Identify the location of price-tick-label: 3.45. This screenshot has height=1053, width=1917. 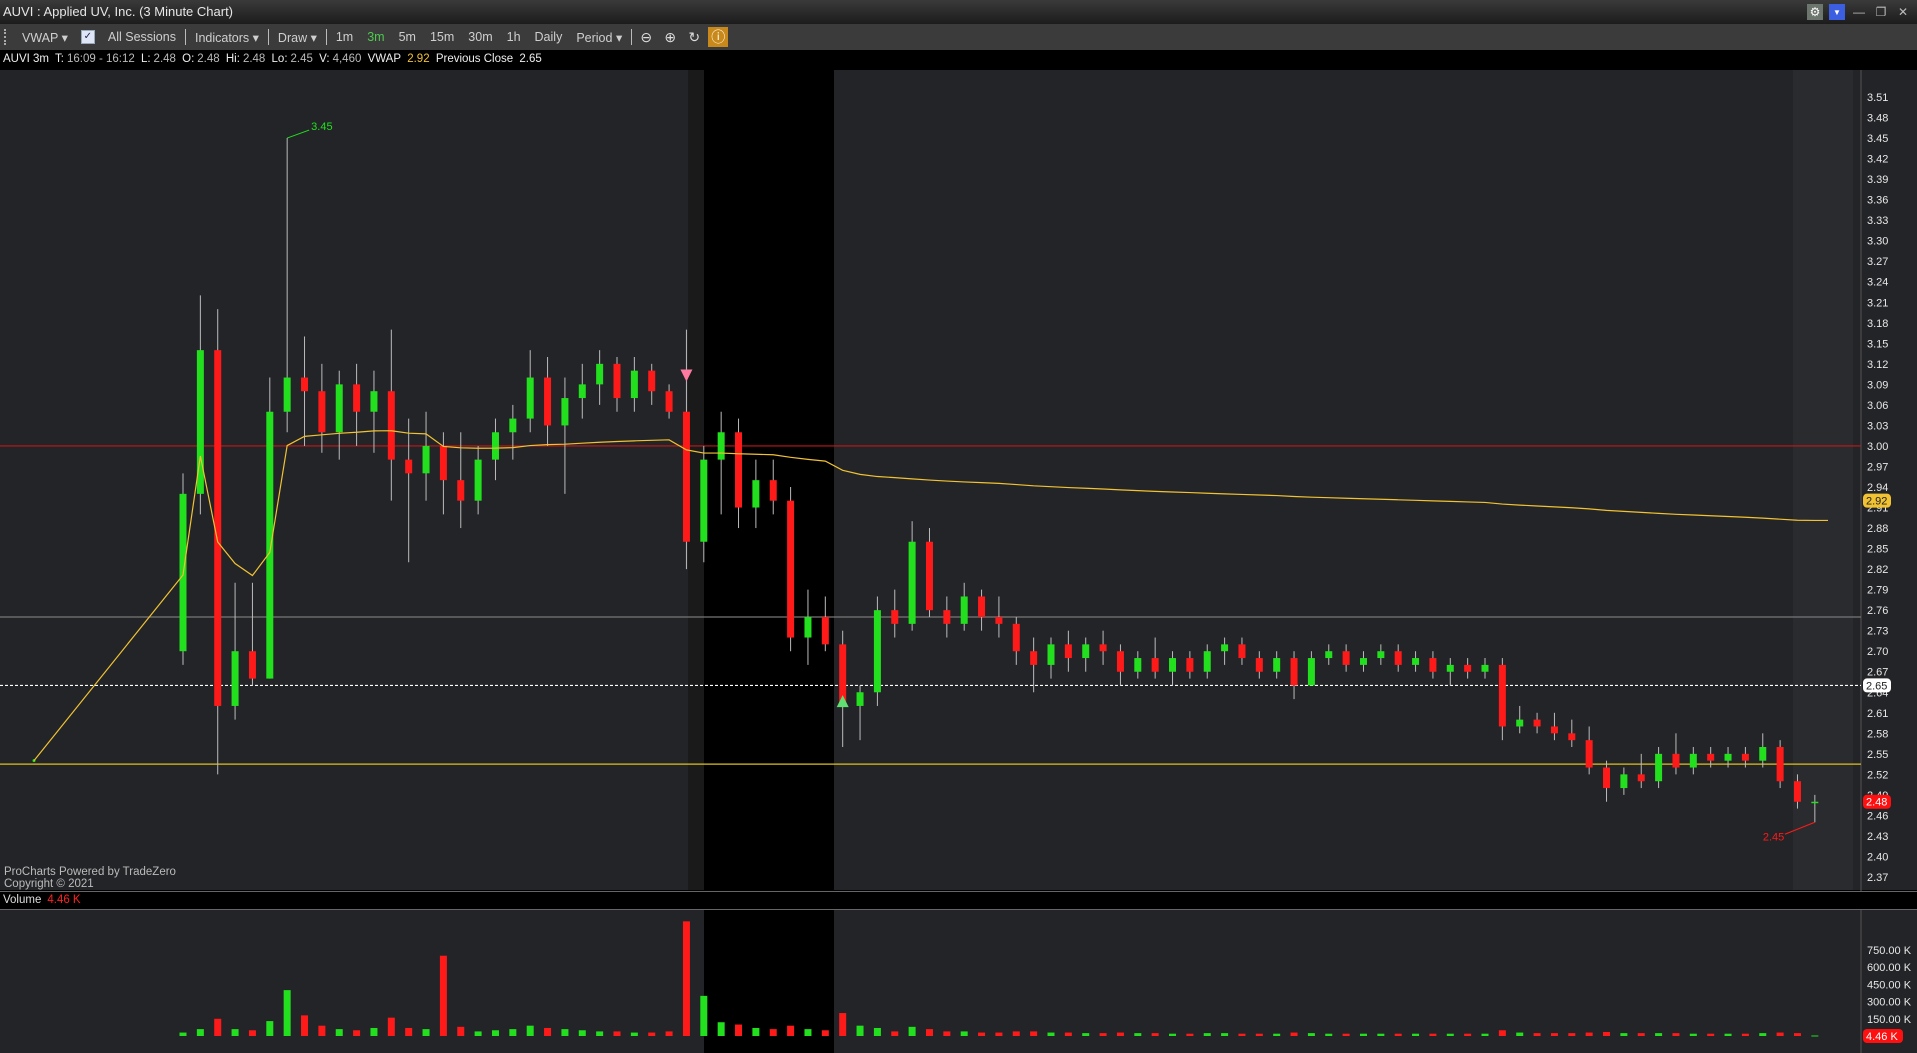
(1877, 139).